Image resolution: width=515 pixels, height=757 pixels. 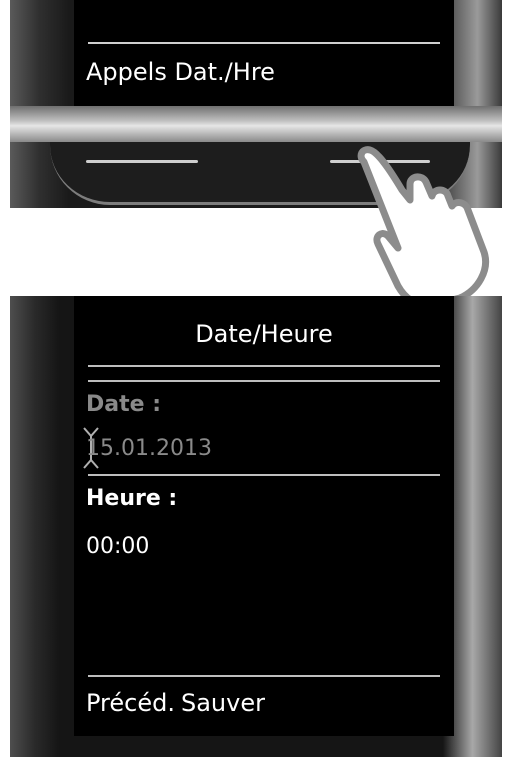 What do you see at coordinates (117, 546) in the screenshot?
I see `time-input: 00:00` at bounding box center [117, 546].